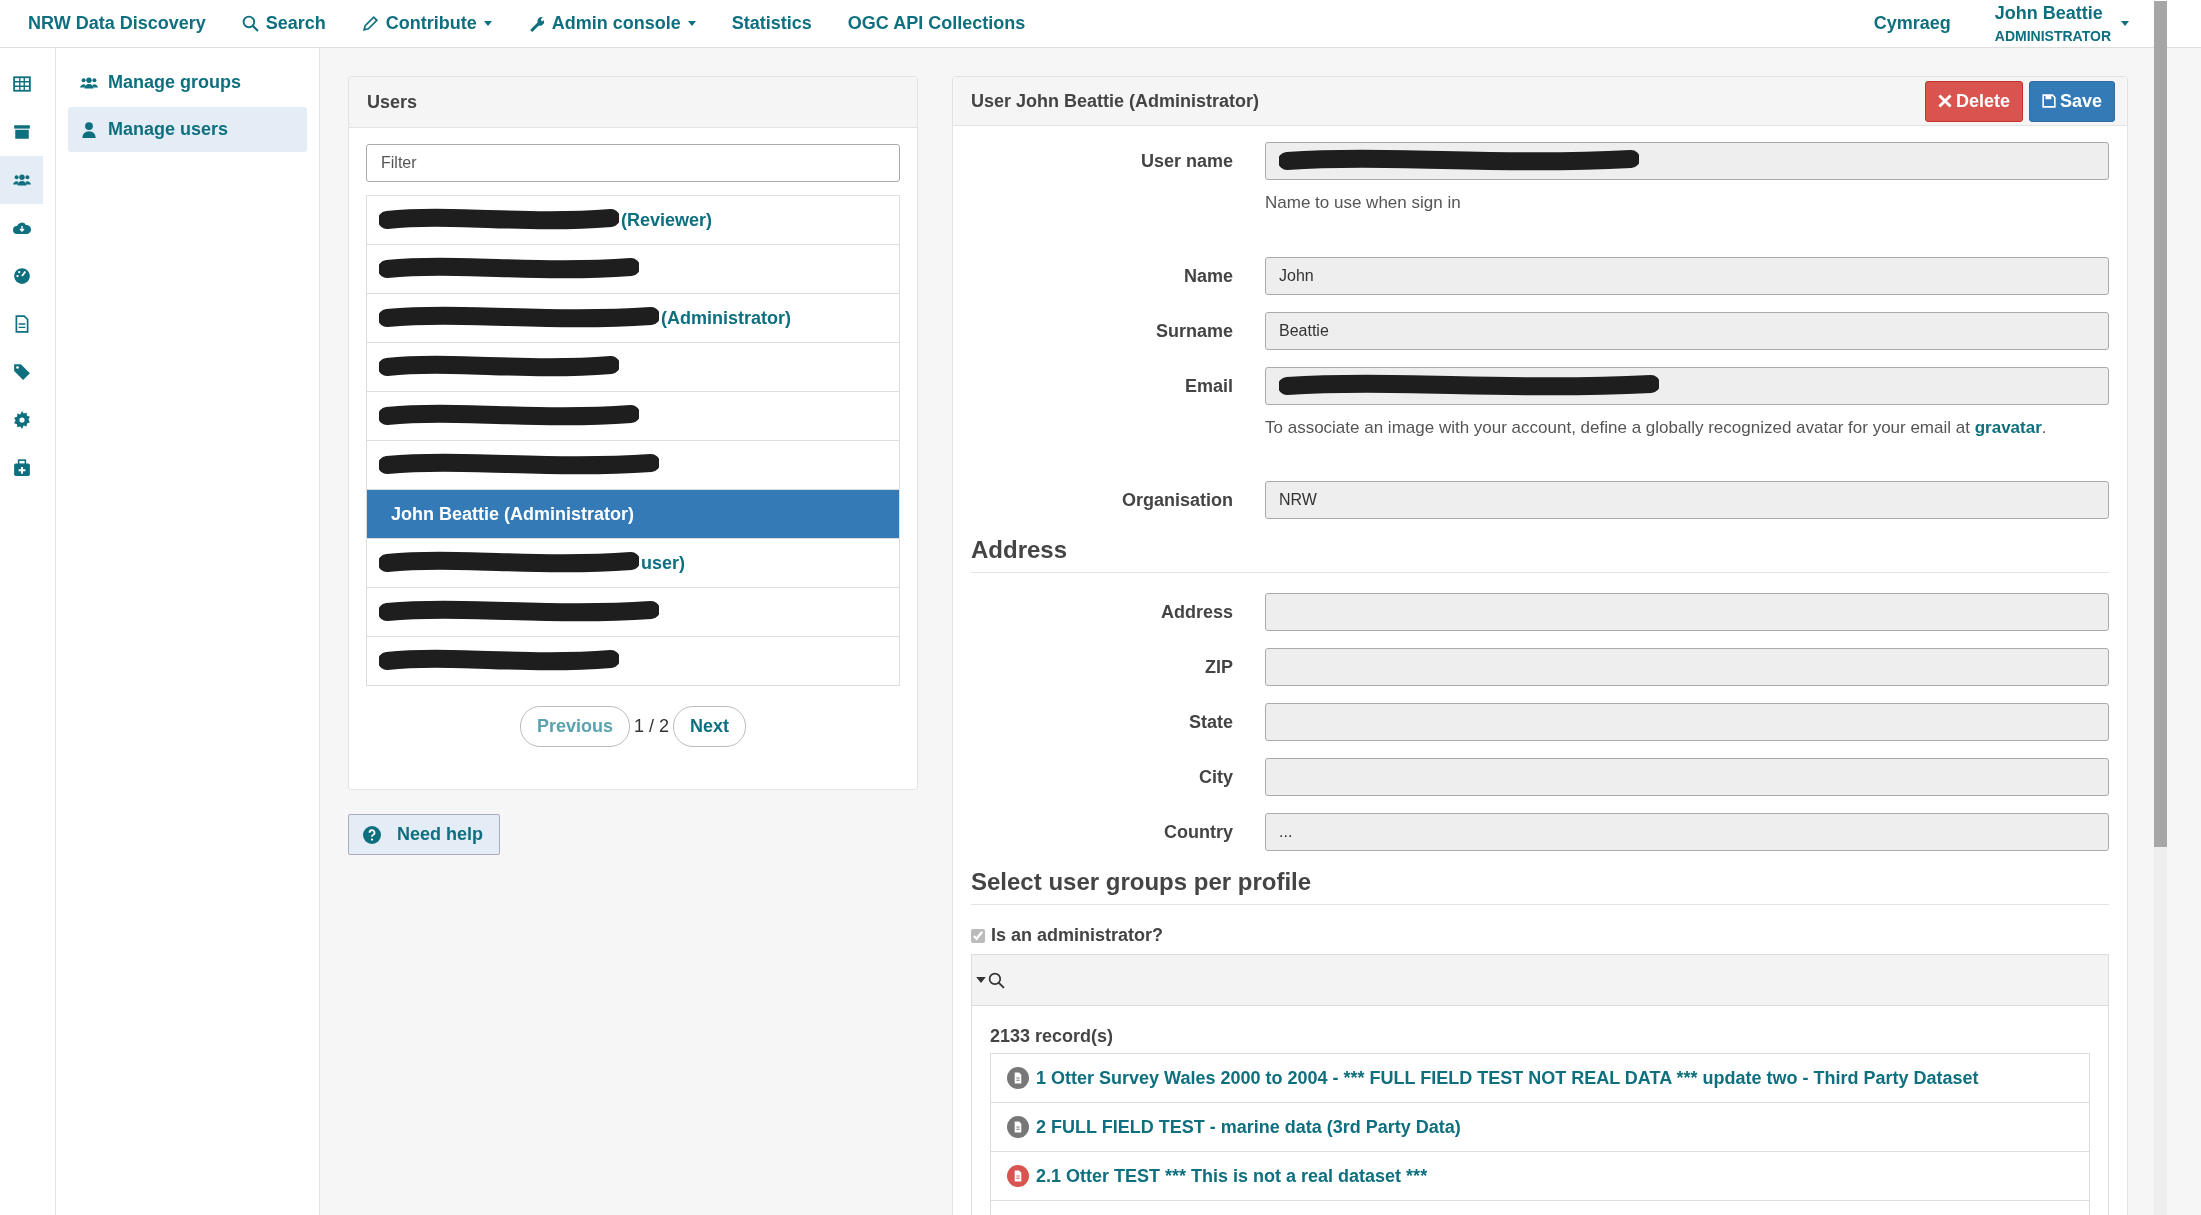 The image size is (2201, 1215). What do you see at coordinates (426, 23) in the screenshot?
I see `nav-link: Contribute` at bounding box center [426, 23].